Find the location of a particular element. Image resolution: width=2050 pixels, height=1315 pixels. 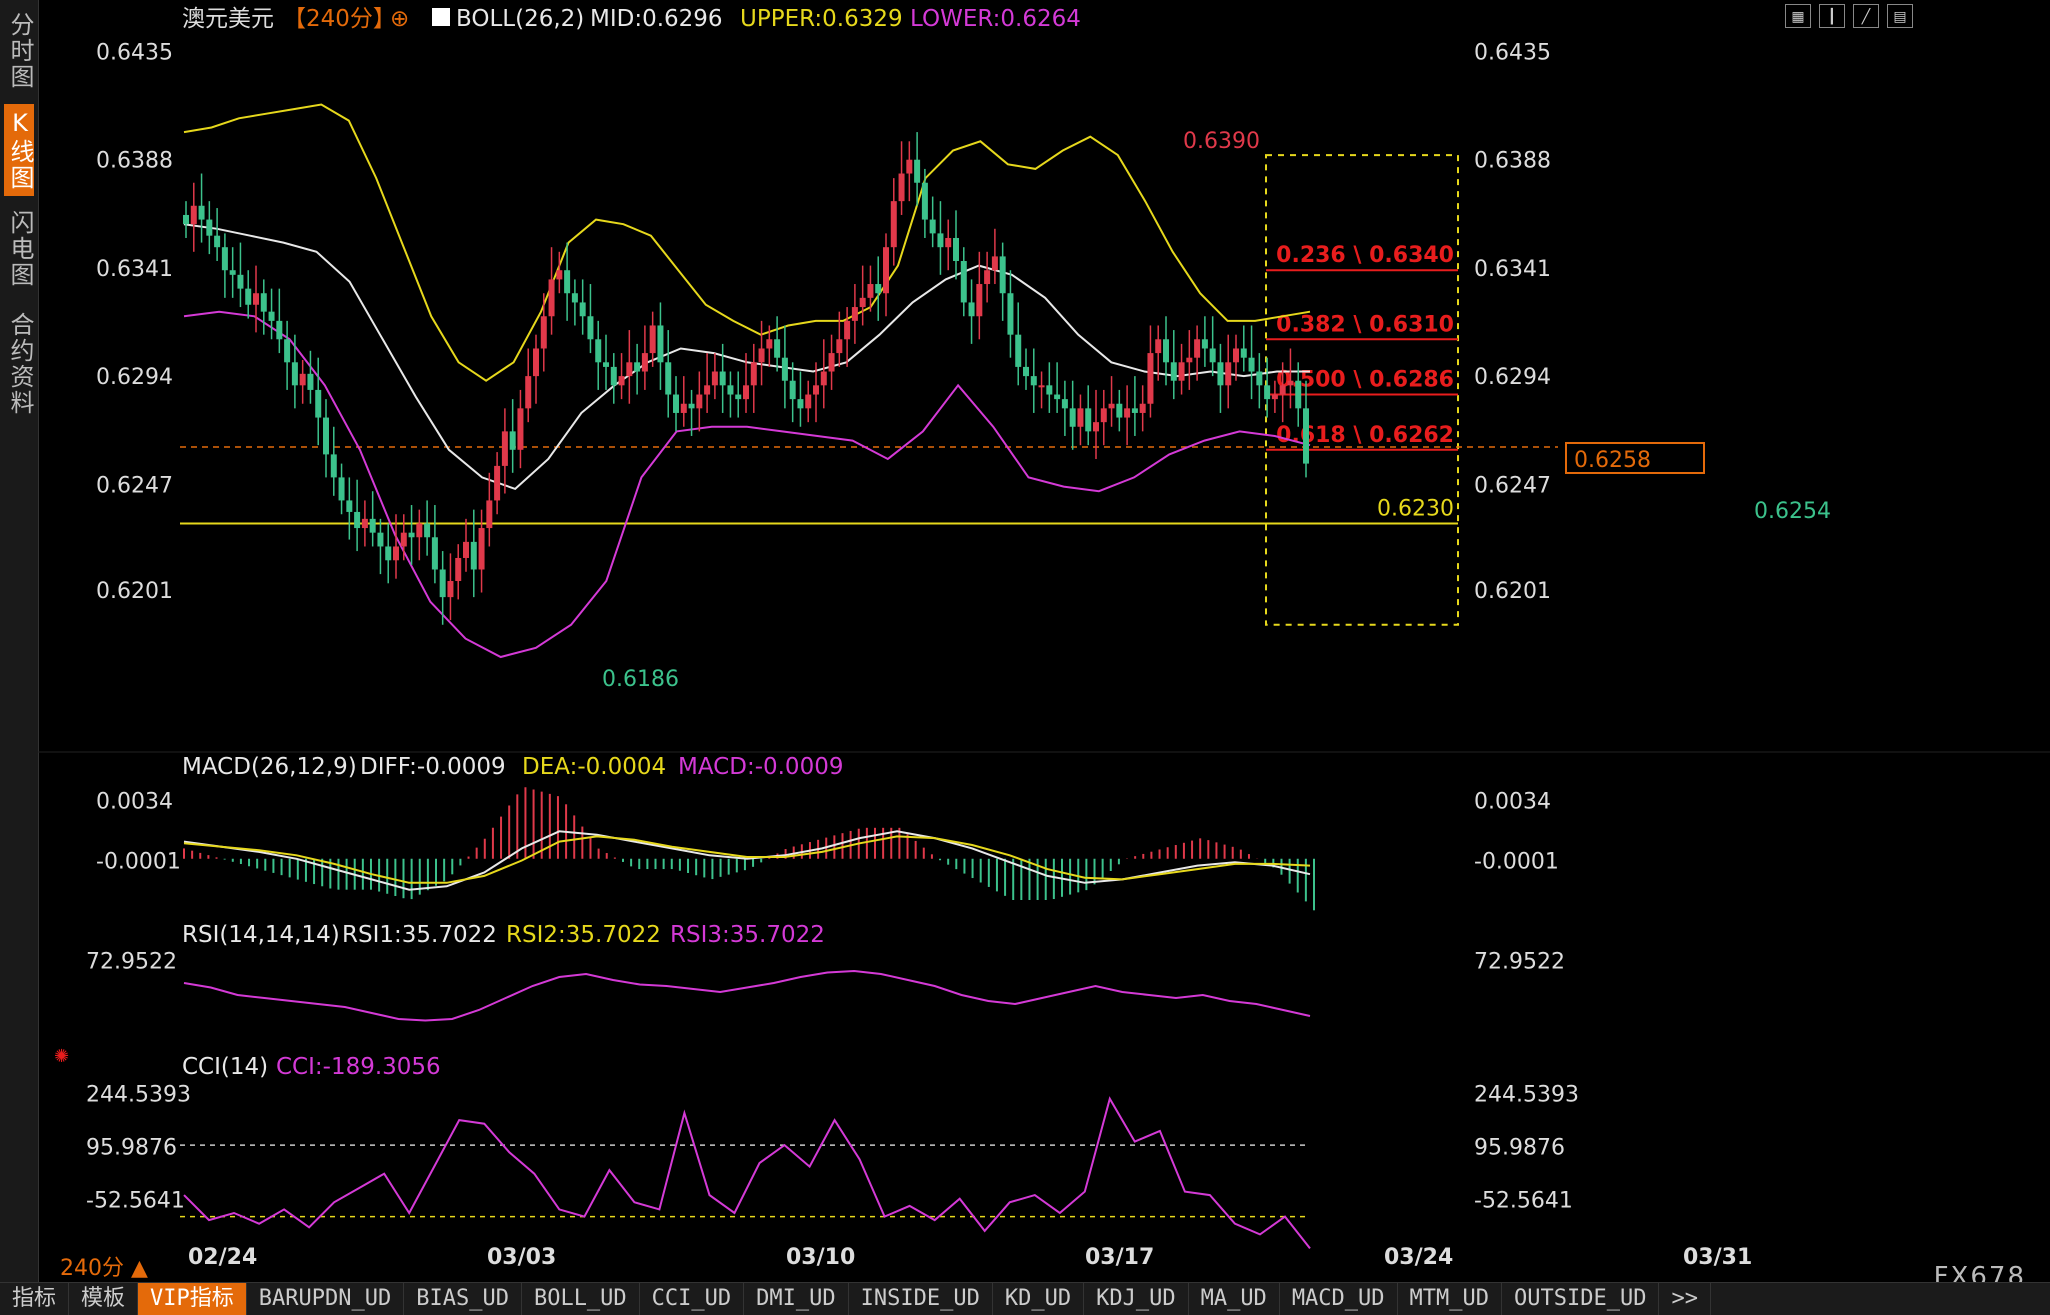

indicator-tab-1: 模板 is located at coordinates (104, 1299).